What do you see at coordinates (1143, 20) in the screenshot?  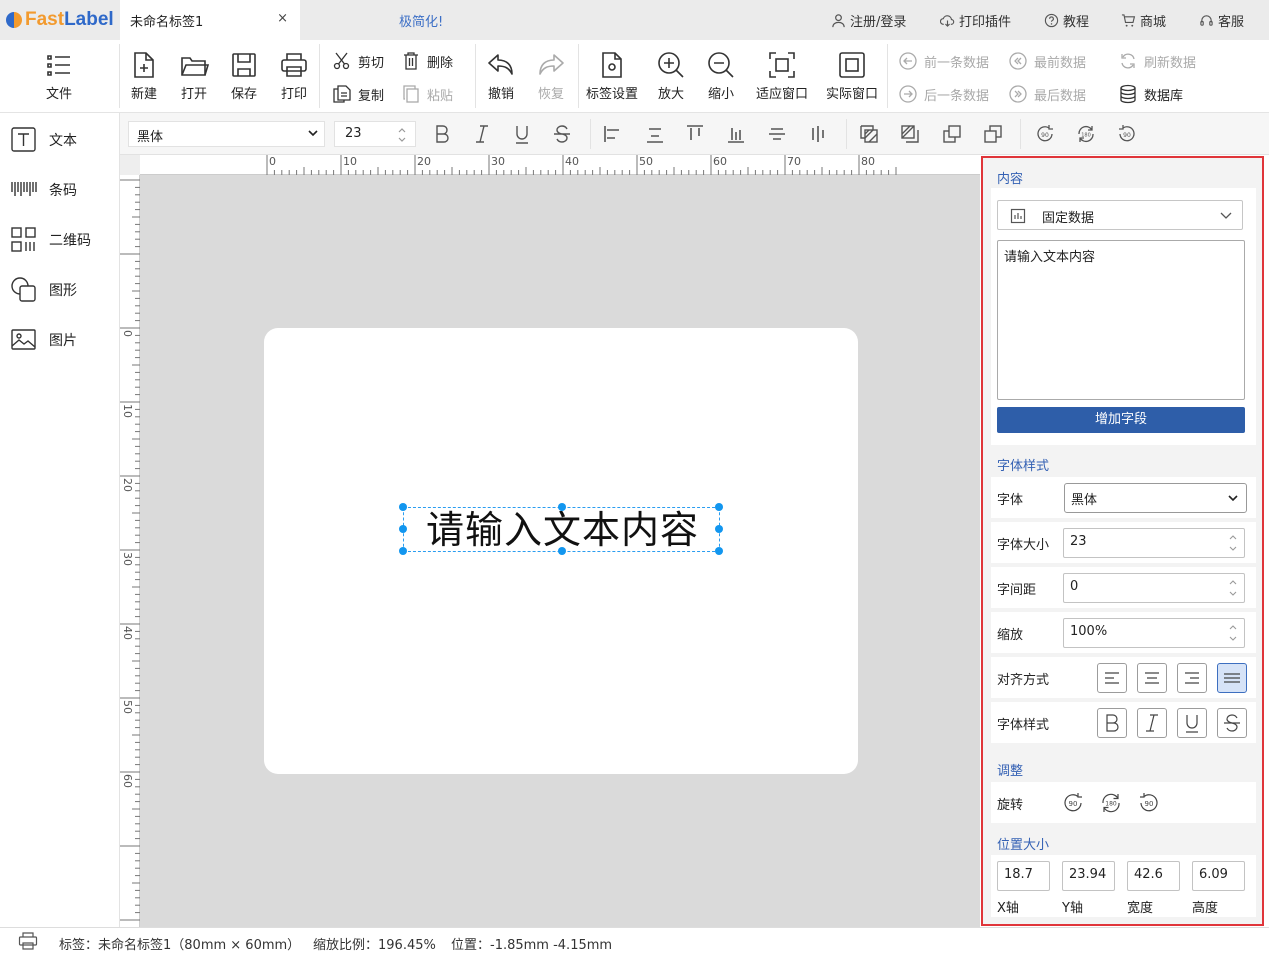 I see `store-link: 商城` at bounding box center [1143, 20].